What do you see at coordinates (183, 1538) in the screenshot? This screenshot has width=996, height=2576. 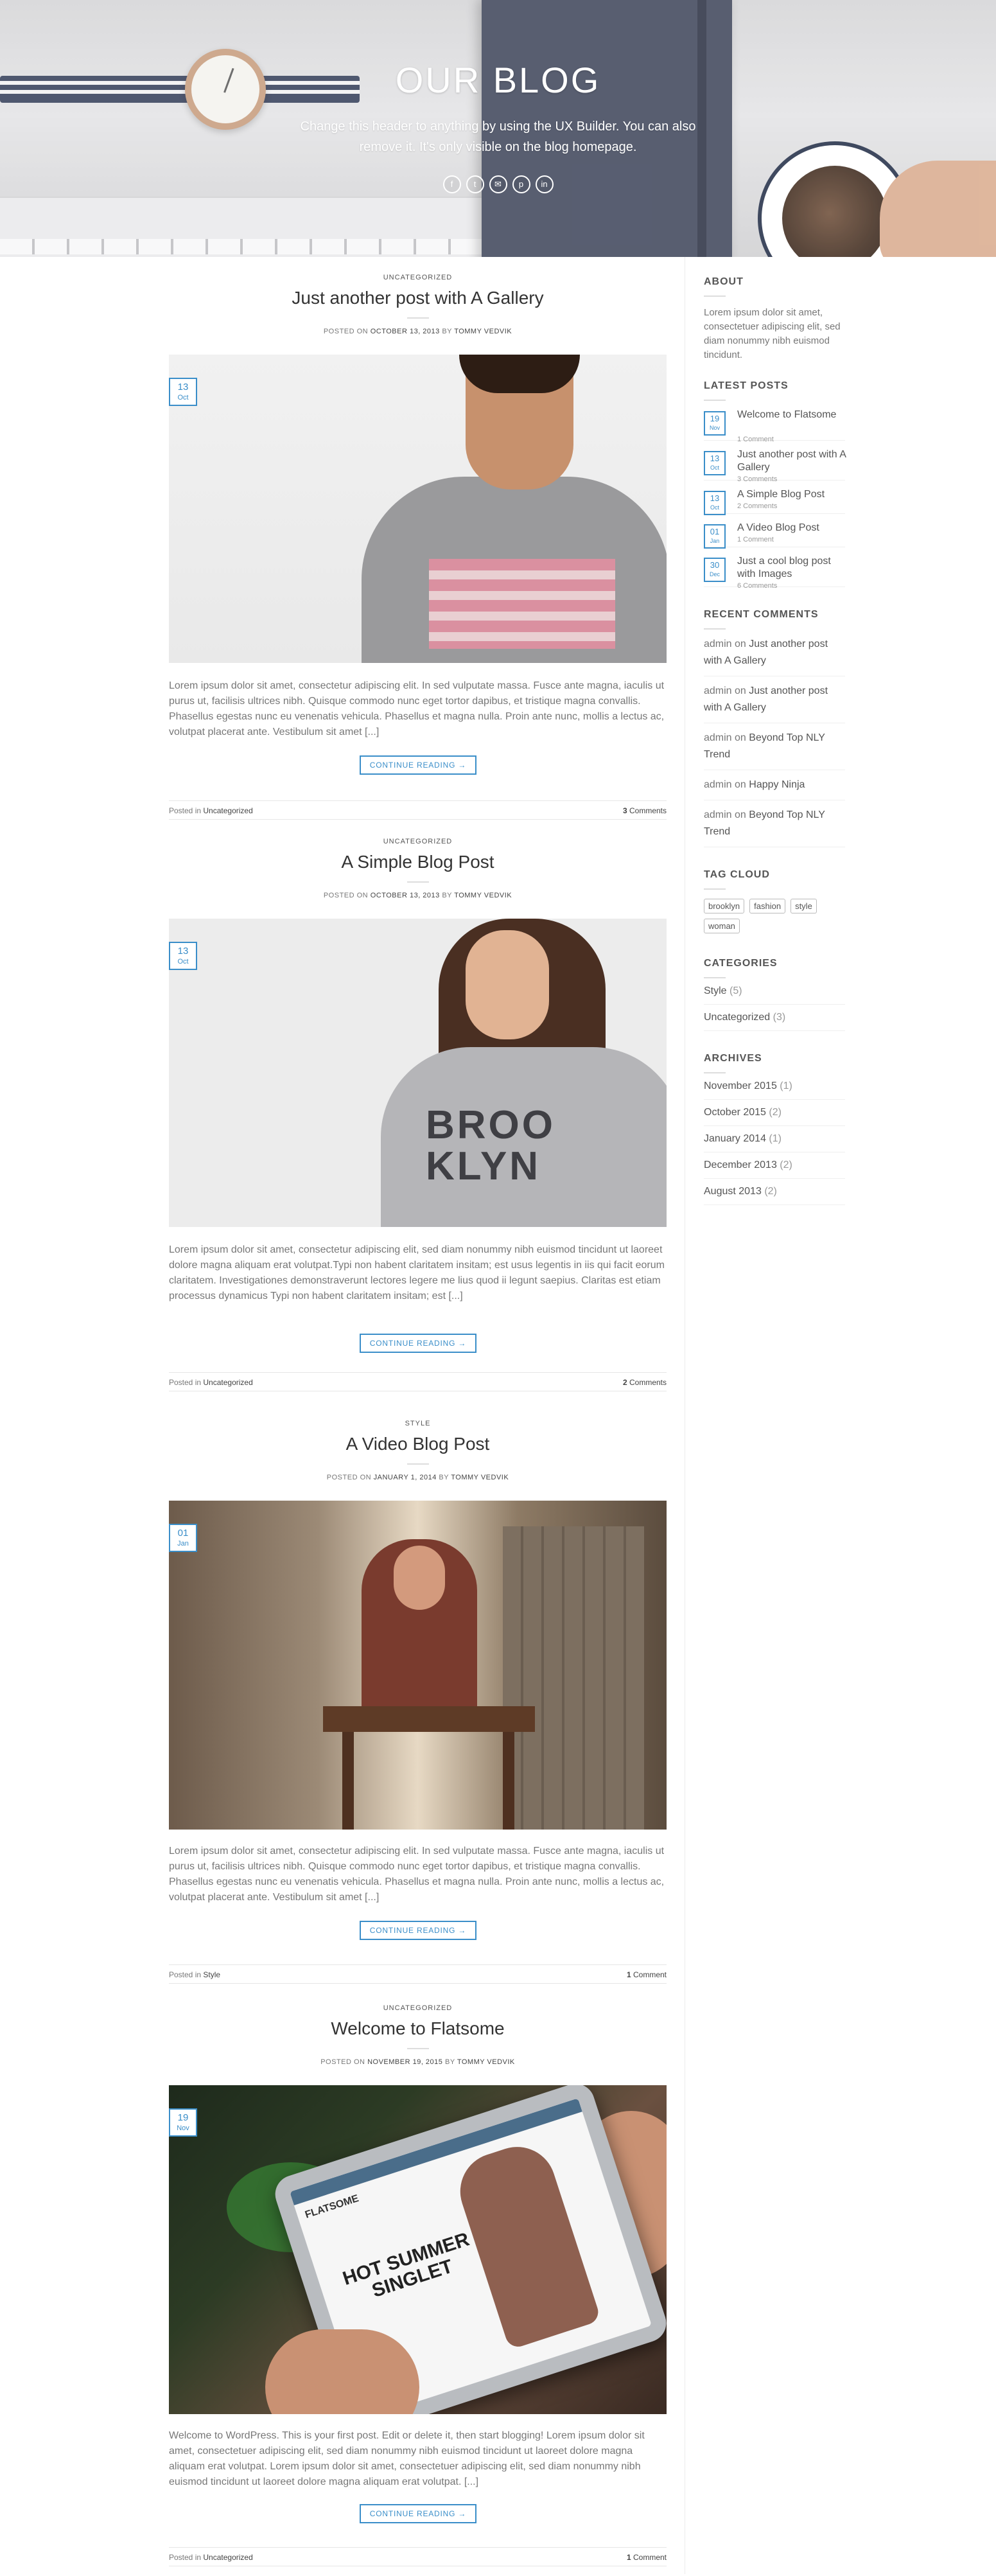 I see `post-date-badge: 01 Jan` at bounding box center [183, 1538].